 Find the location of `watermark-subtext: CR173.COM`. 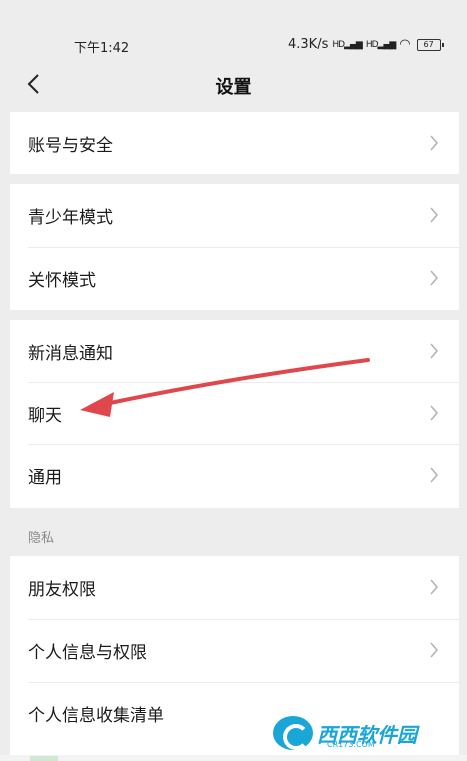

watermark-subtext: CR173.COM is located at coordinates (351, 744).